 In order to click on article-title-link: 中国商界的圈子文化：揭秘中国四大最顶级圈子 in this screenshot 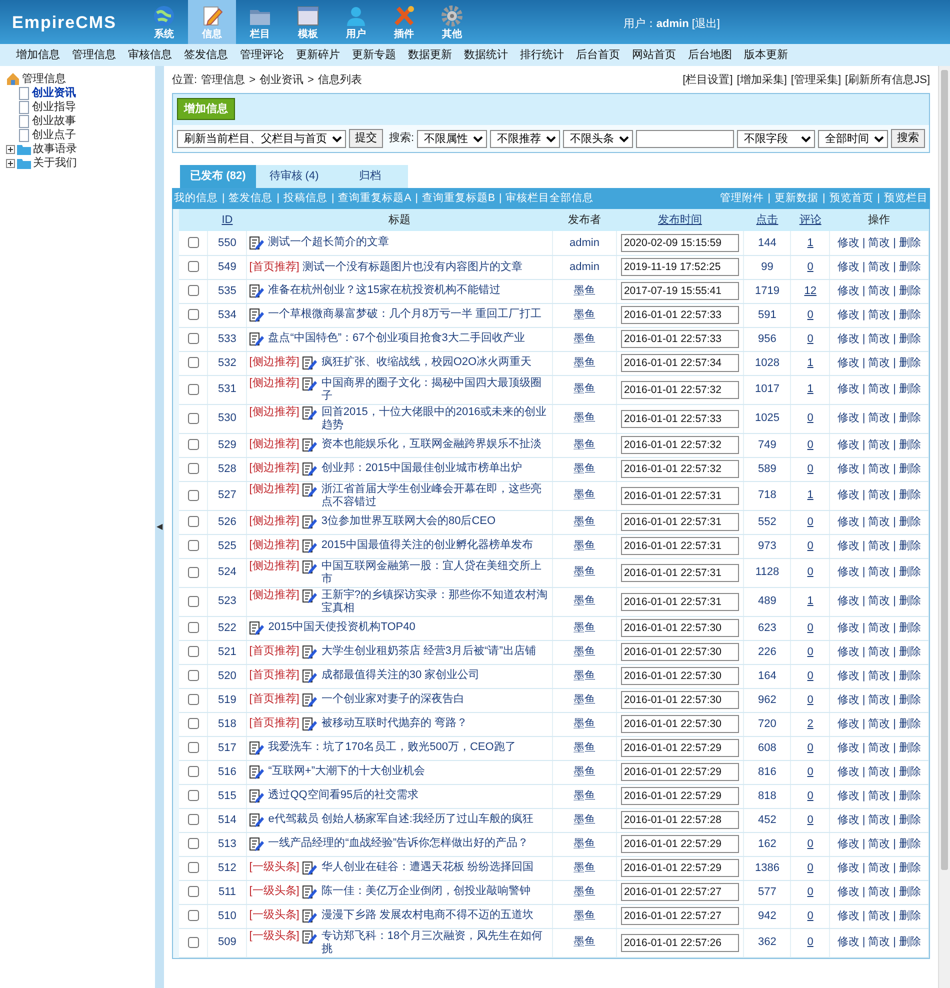, I will do `click(435, 389)`.